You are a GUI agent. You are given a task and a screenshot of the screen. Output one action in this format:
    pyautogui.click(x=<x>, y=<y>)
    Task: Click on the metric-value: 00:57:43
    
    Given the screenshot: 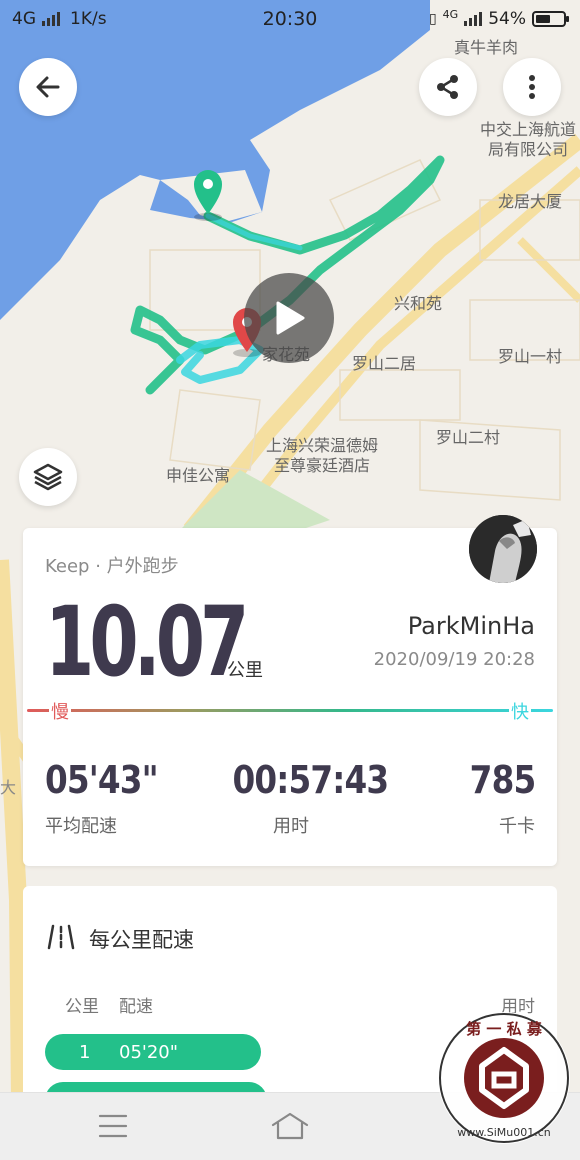 What is the action you would take?
    pyautogui.click(x=311, y=780)
    